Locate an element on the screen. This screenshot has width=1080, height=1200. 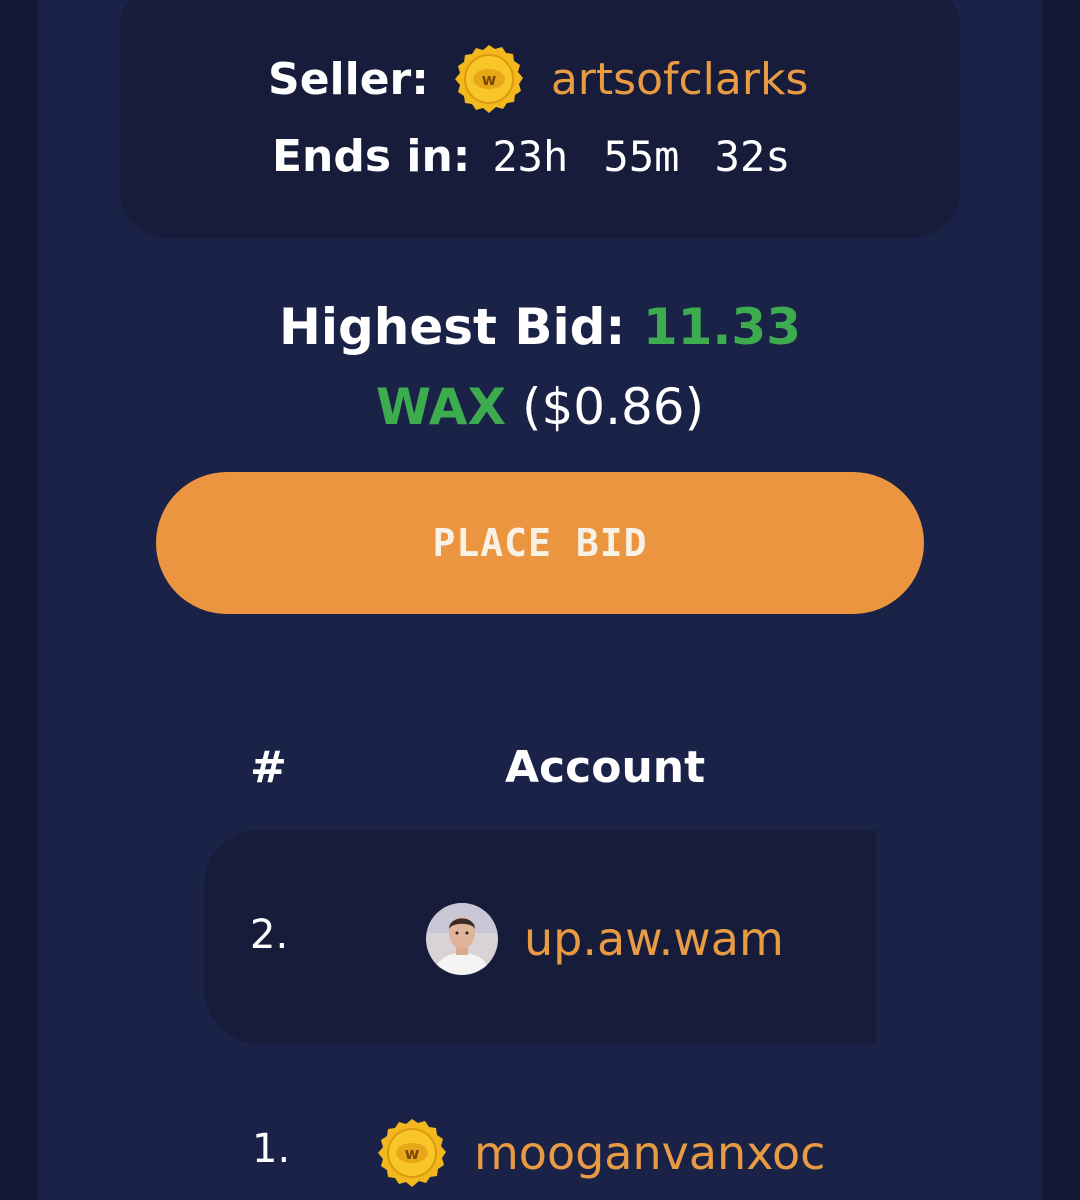
place-bid-button: PLACE BID is located at coordinates (540, 543).